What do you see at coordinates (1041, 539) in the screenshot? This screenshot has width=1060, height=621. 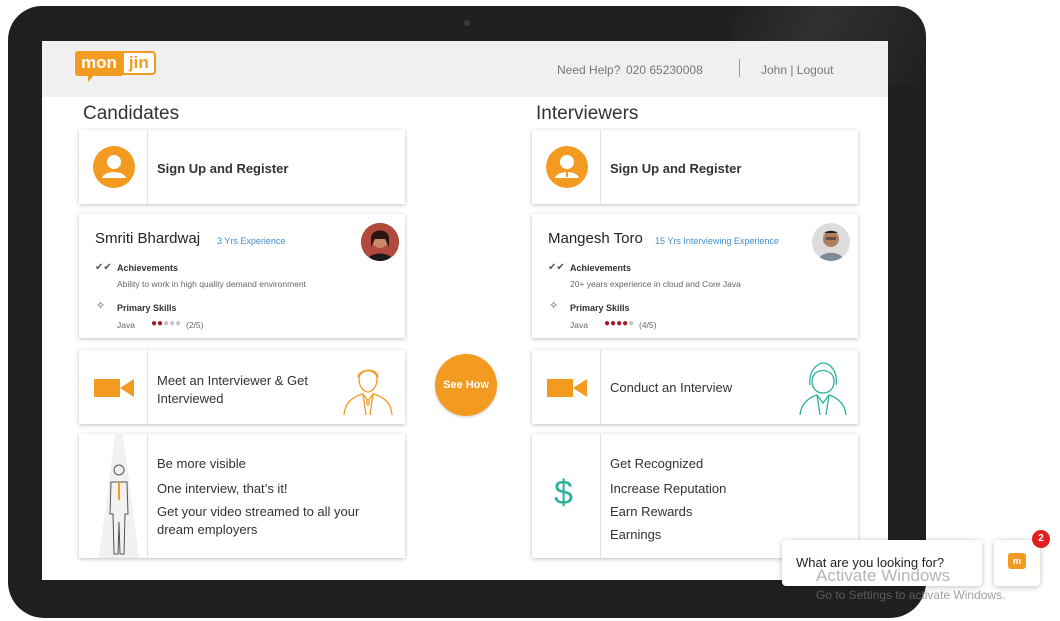 I see `notification-badge: 2` at bounding box center [1041, 539].